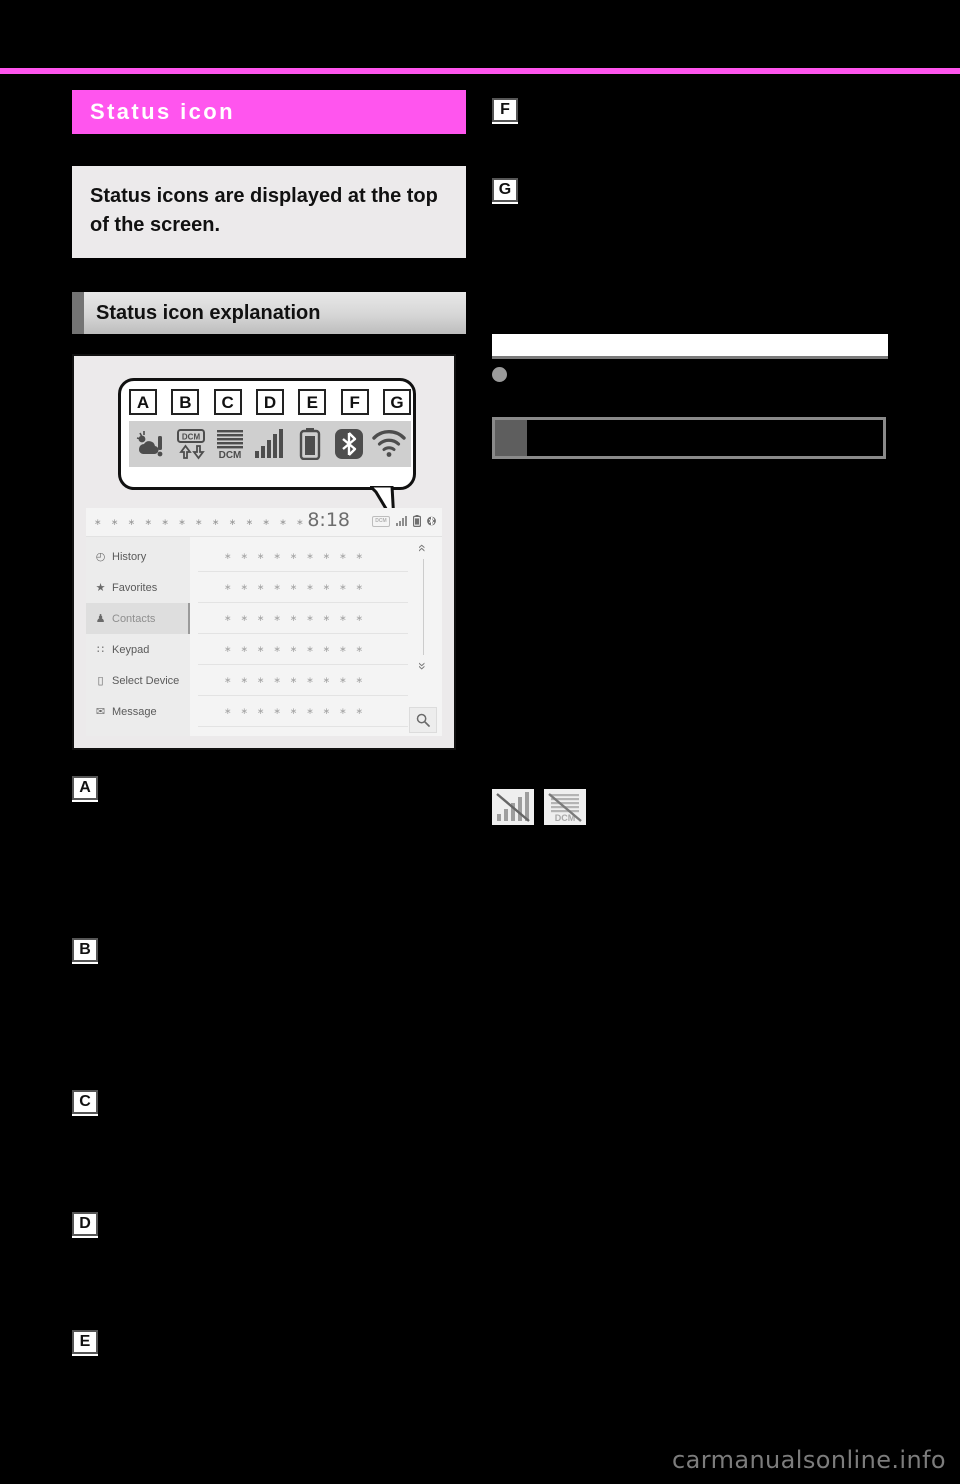 Image resolution: width=960 pixels, height=1484 pixels. Describe the element at coordinates (396, 402) in the screenshot. I see `callout-letter-g: G` at that location.